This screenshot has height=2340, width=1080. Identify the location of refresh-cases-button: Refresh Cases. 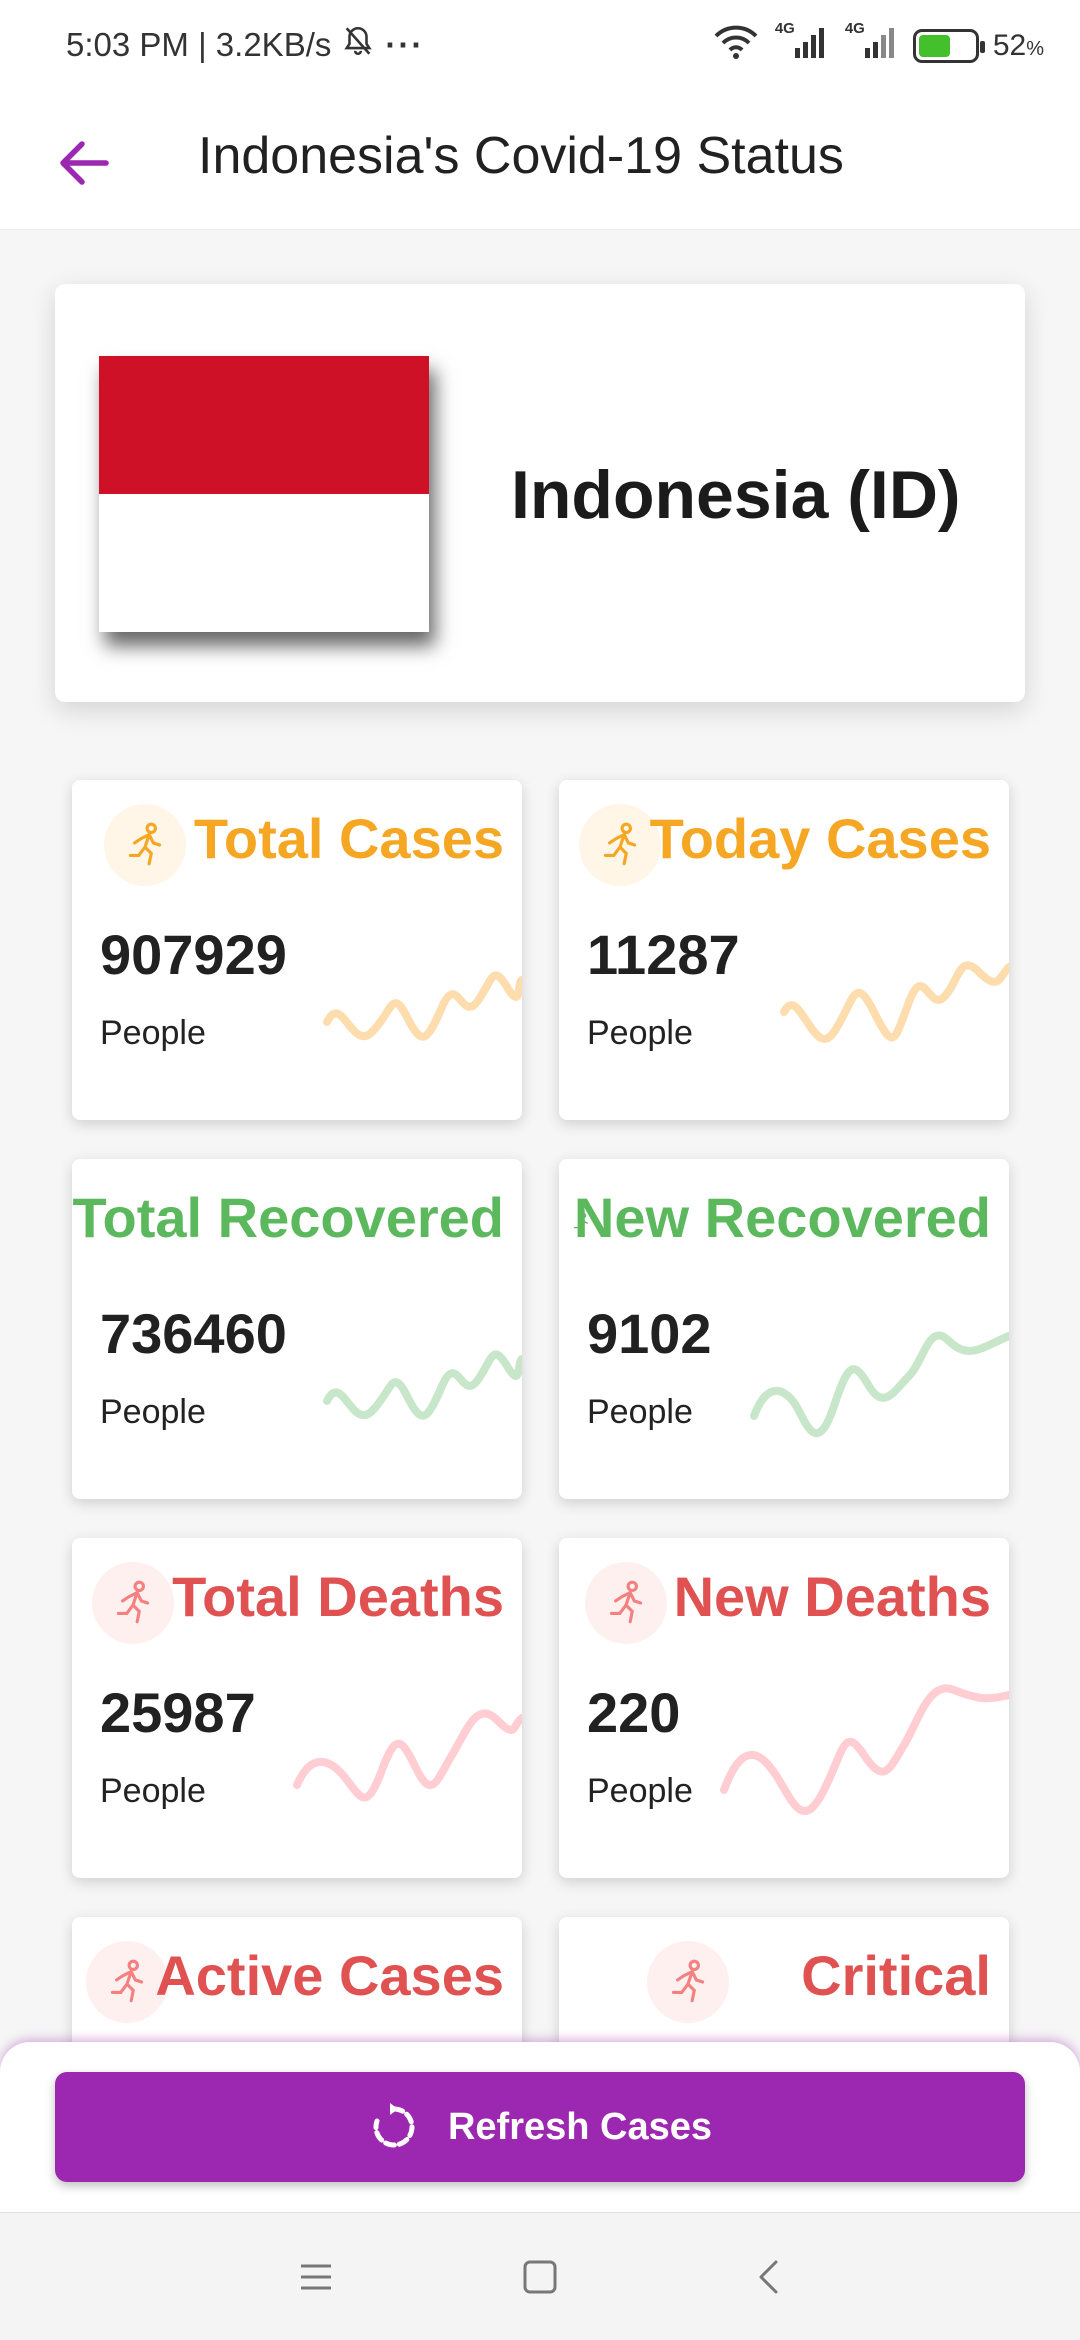
(540, 2127).